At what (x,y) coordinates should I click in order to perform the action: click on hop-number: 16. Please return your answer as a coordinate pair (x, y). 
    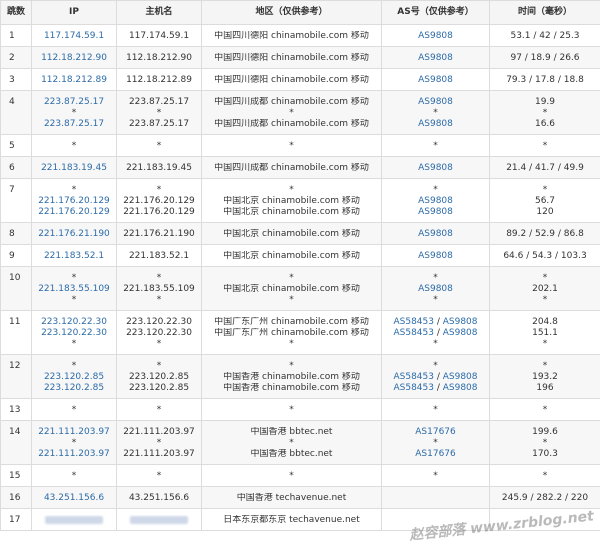
    Looking at the image, I should click on (16, 497).